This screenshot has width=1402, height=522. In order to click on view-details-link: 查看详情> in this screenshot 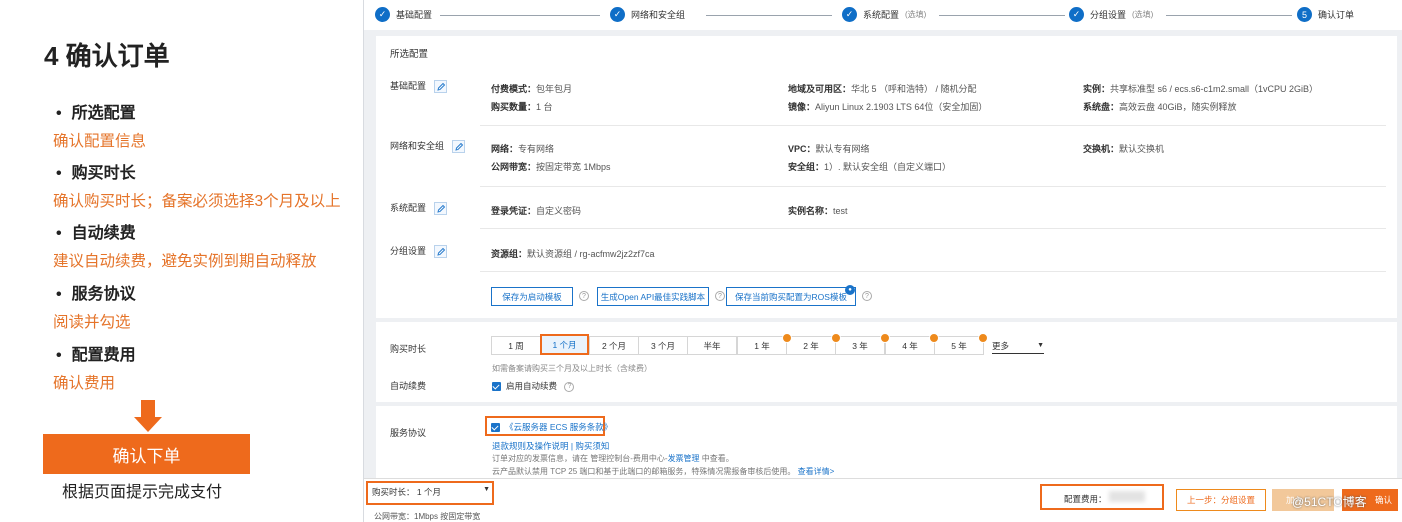, I will do `click(816, 471)`.